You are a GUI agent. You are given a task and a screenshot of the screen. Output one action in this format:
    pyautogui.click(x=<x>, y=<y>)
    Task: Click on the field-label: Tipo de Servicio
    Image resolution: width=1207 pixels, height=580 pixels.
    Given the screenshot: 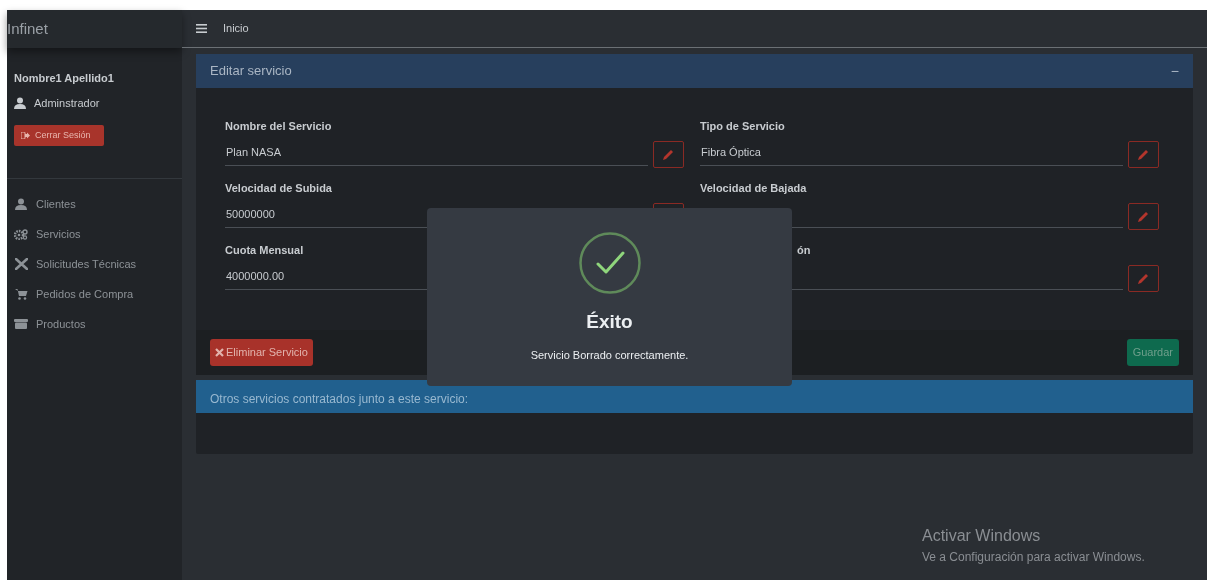 What is the action you would take?
    pyautogui.click(x=742, y=126)
    